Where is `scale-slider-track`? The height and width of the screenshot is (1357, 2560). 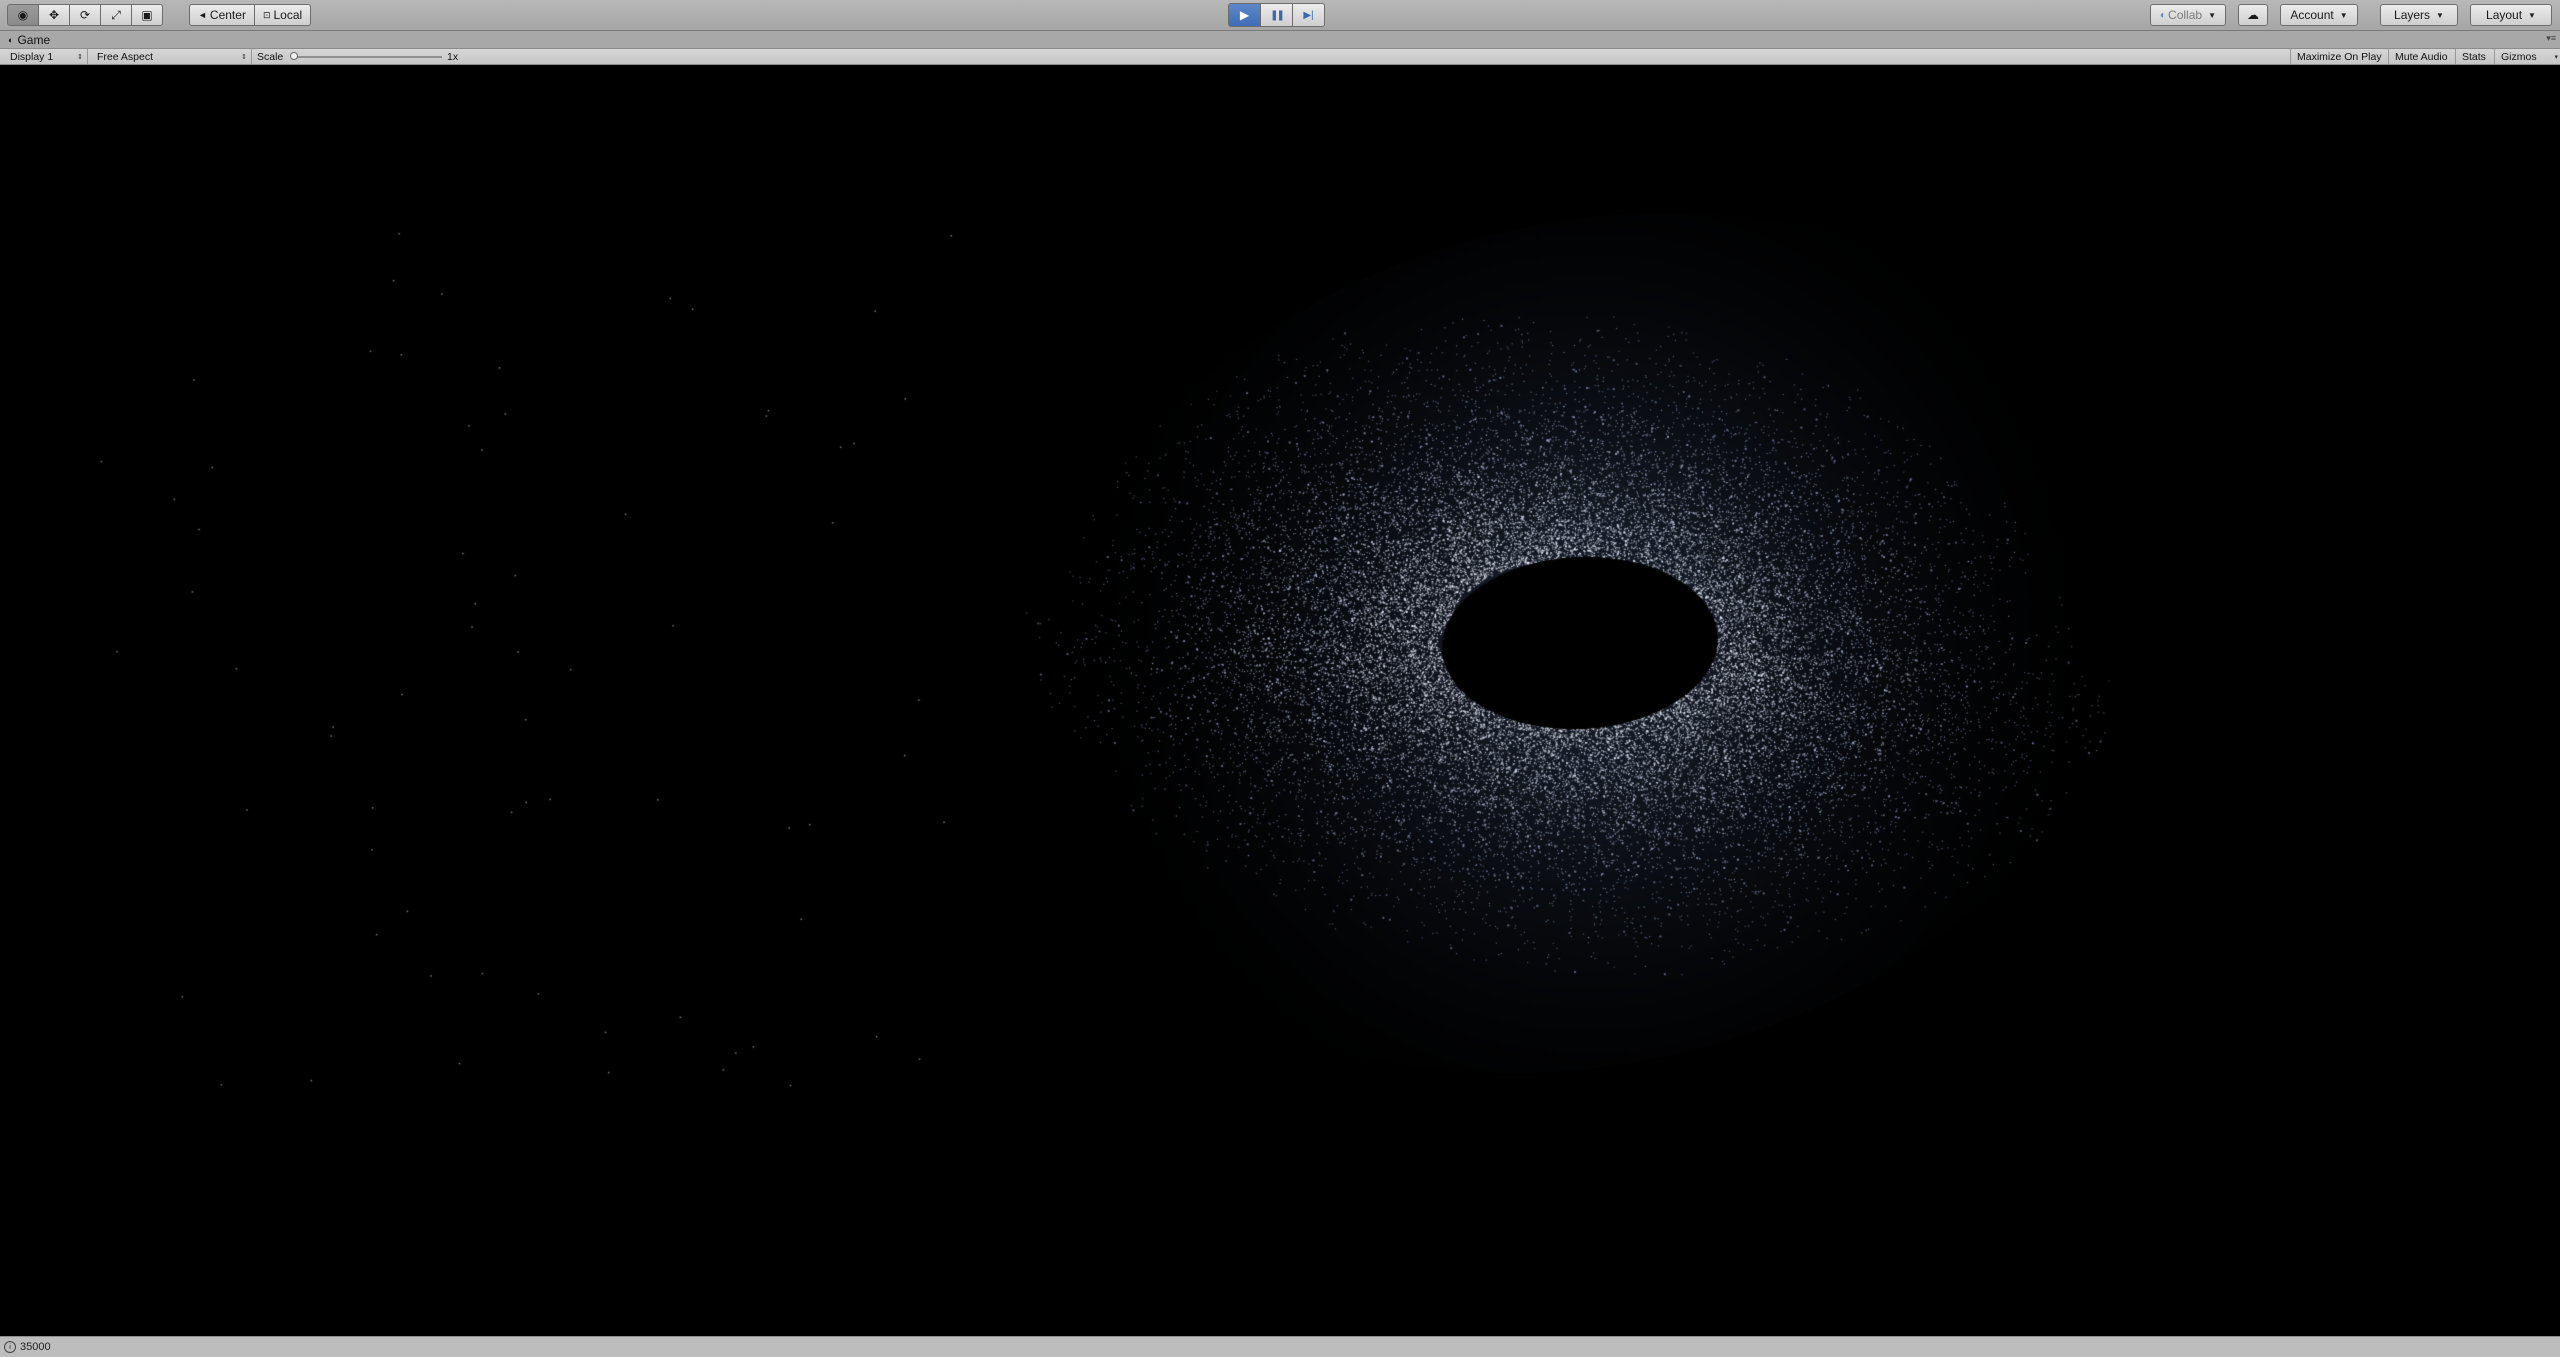 scale-slider-track is located at coordinates (367, 57).